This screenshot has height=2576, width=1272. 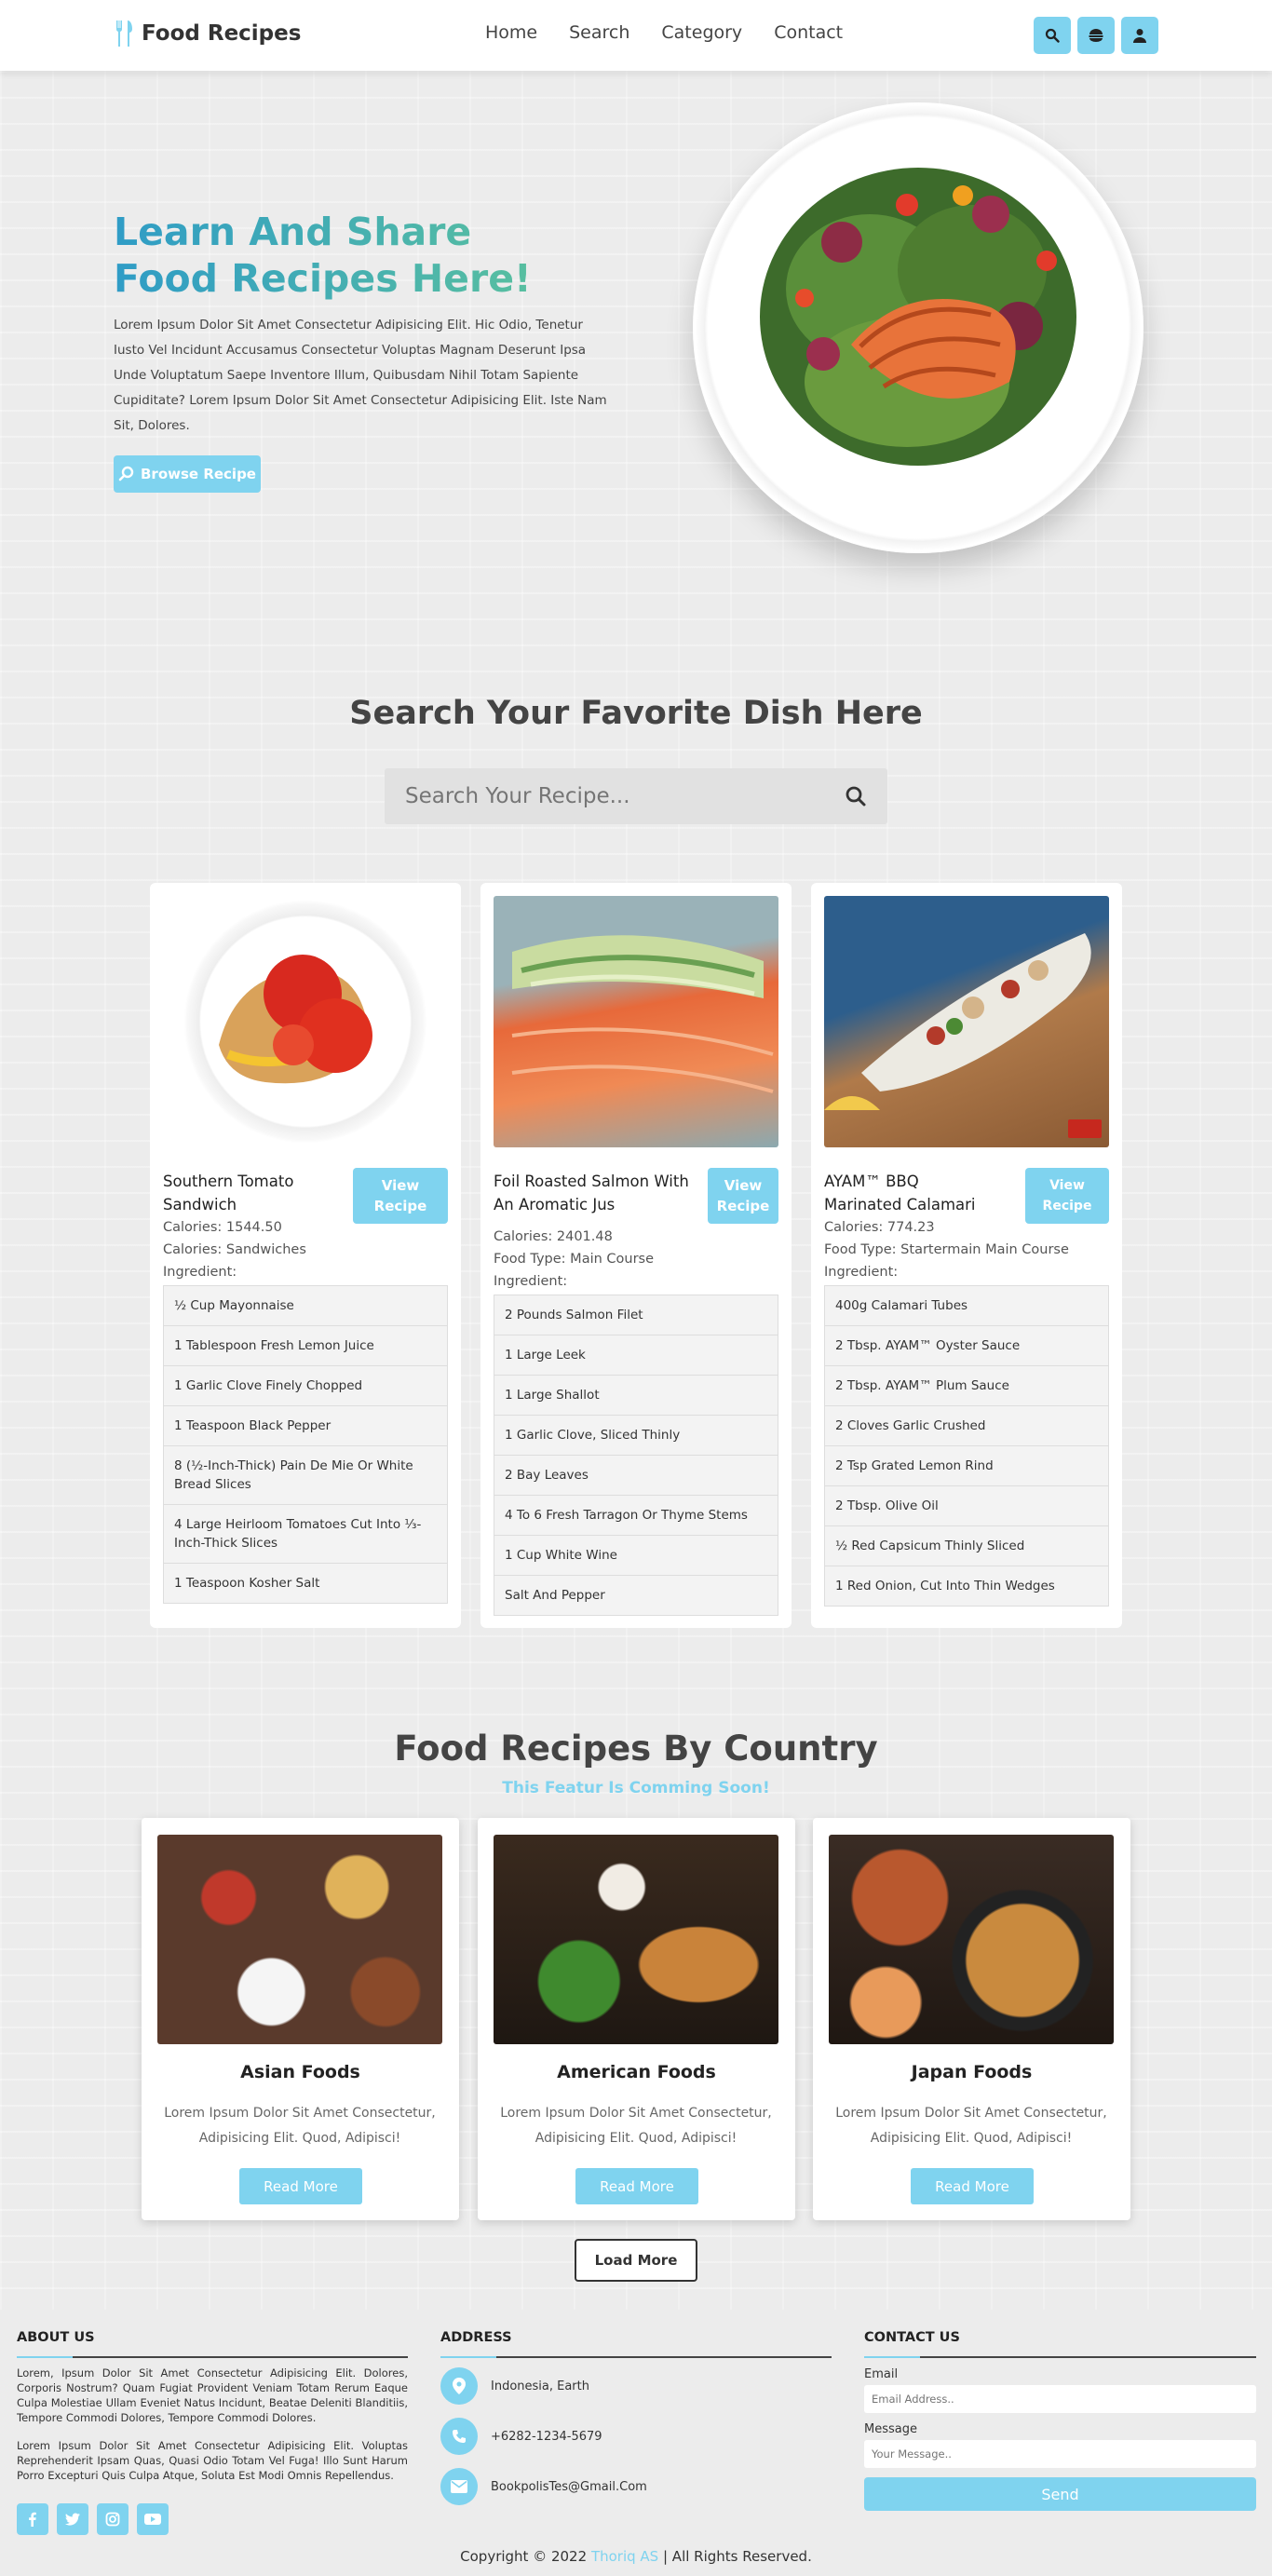 I want to click on nav-category: Category, so click(x=702, y=32).